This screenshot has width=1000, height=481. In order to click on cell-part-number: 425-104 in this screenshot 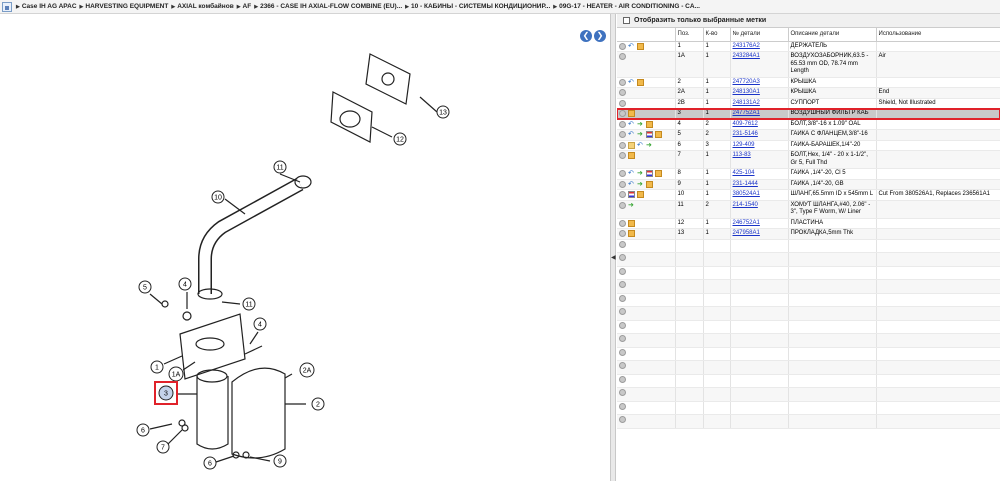, I will do `click(759, 174)`.